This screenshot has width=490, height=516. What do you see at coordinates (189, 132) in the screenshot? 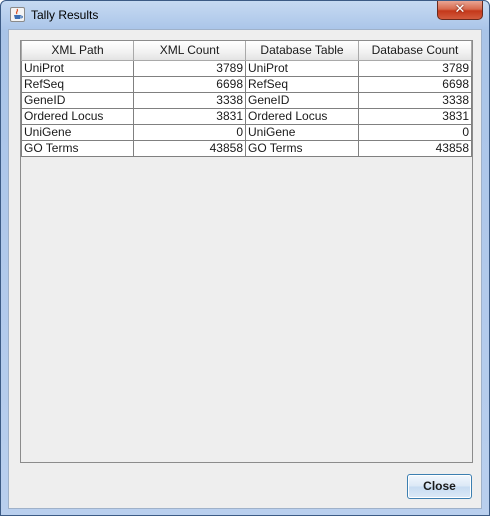
I see `cell-xml-count: 0` at bounding box center [189, 132].